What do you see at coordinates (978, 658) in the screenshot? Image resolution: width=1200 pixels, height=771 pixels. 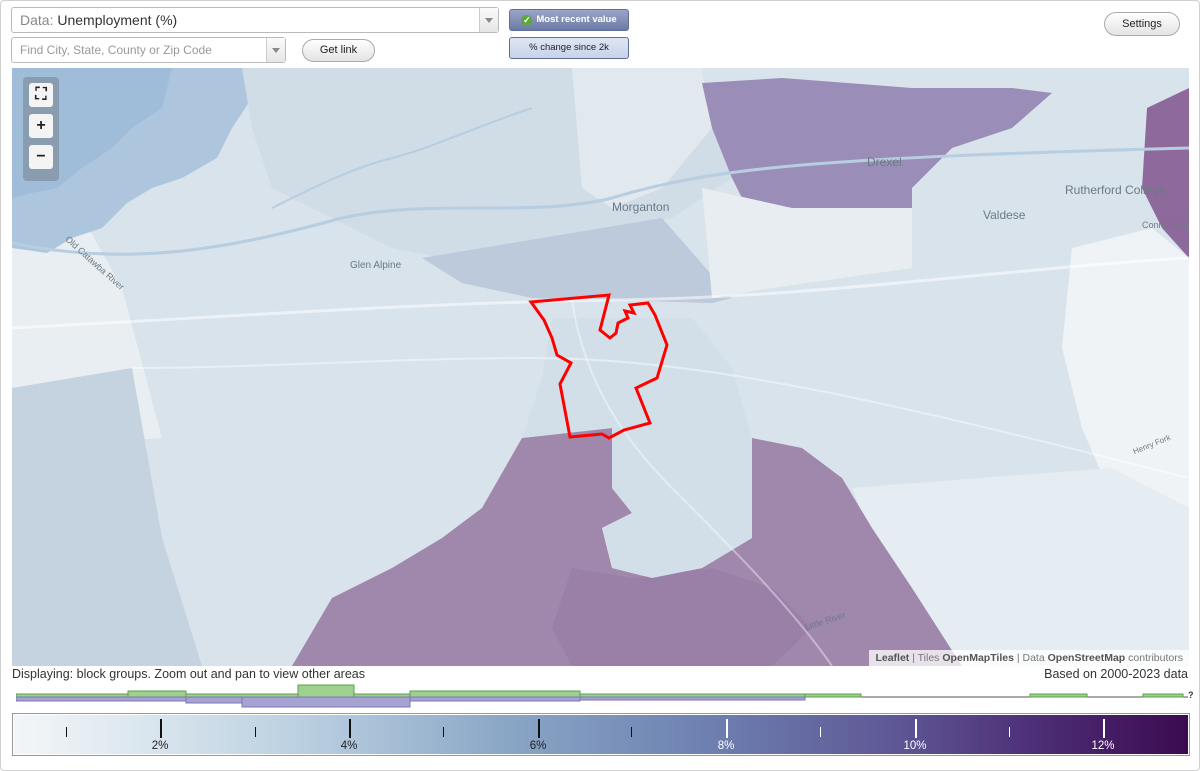 I see `openmaptiles-link: OpenMapTiles` at bounding box center [978, 658].